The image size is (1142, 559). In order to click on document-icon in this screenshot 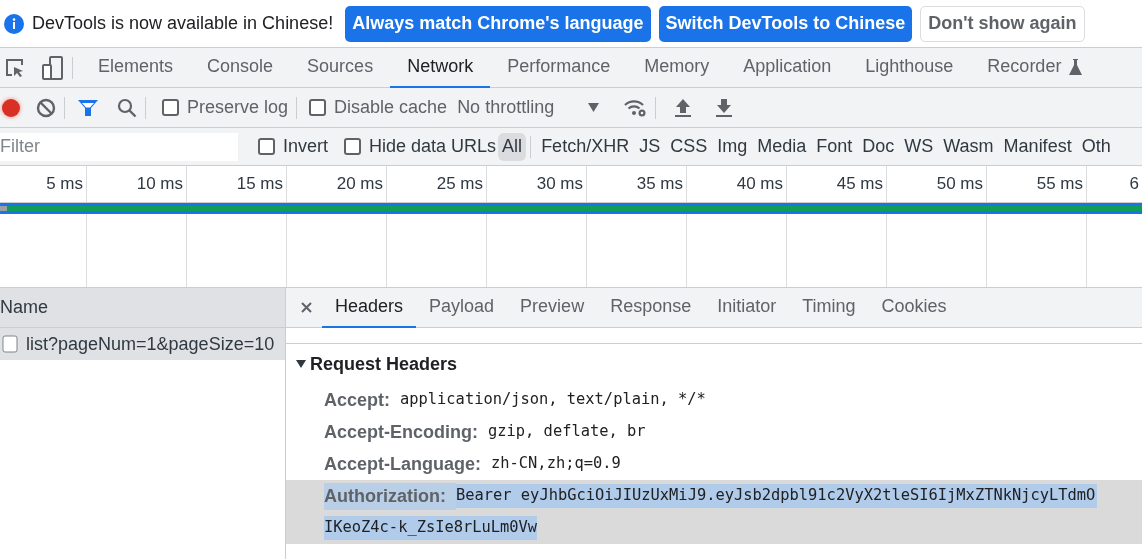, I will do `click(10, 344)`.